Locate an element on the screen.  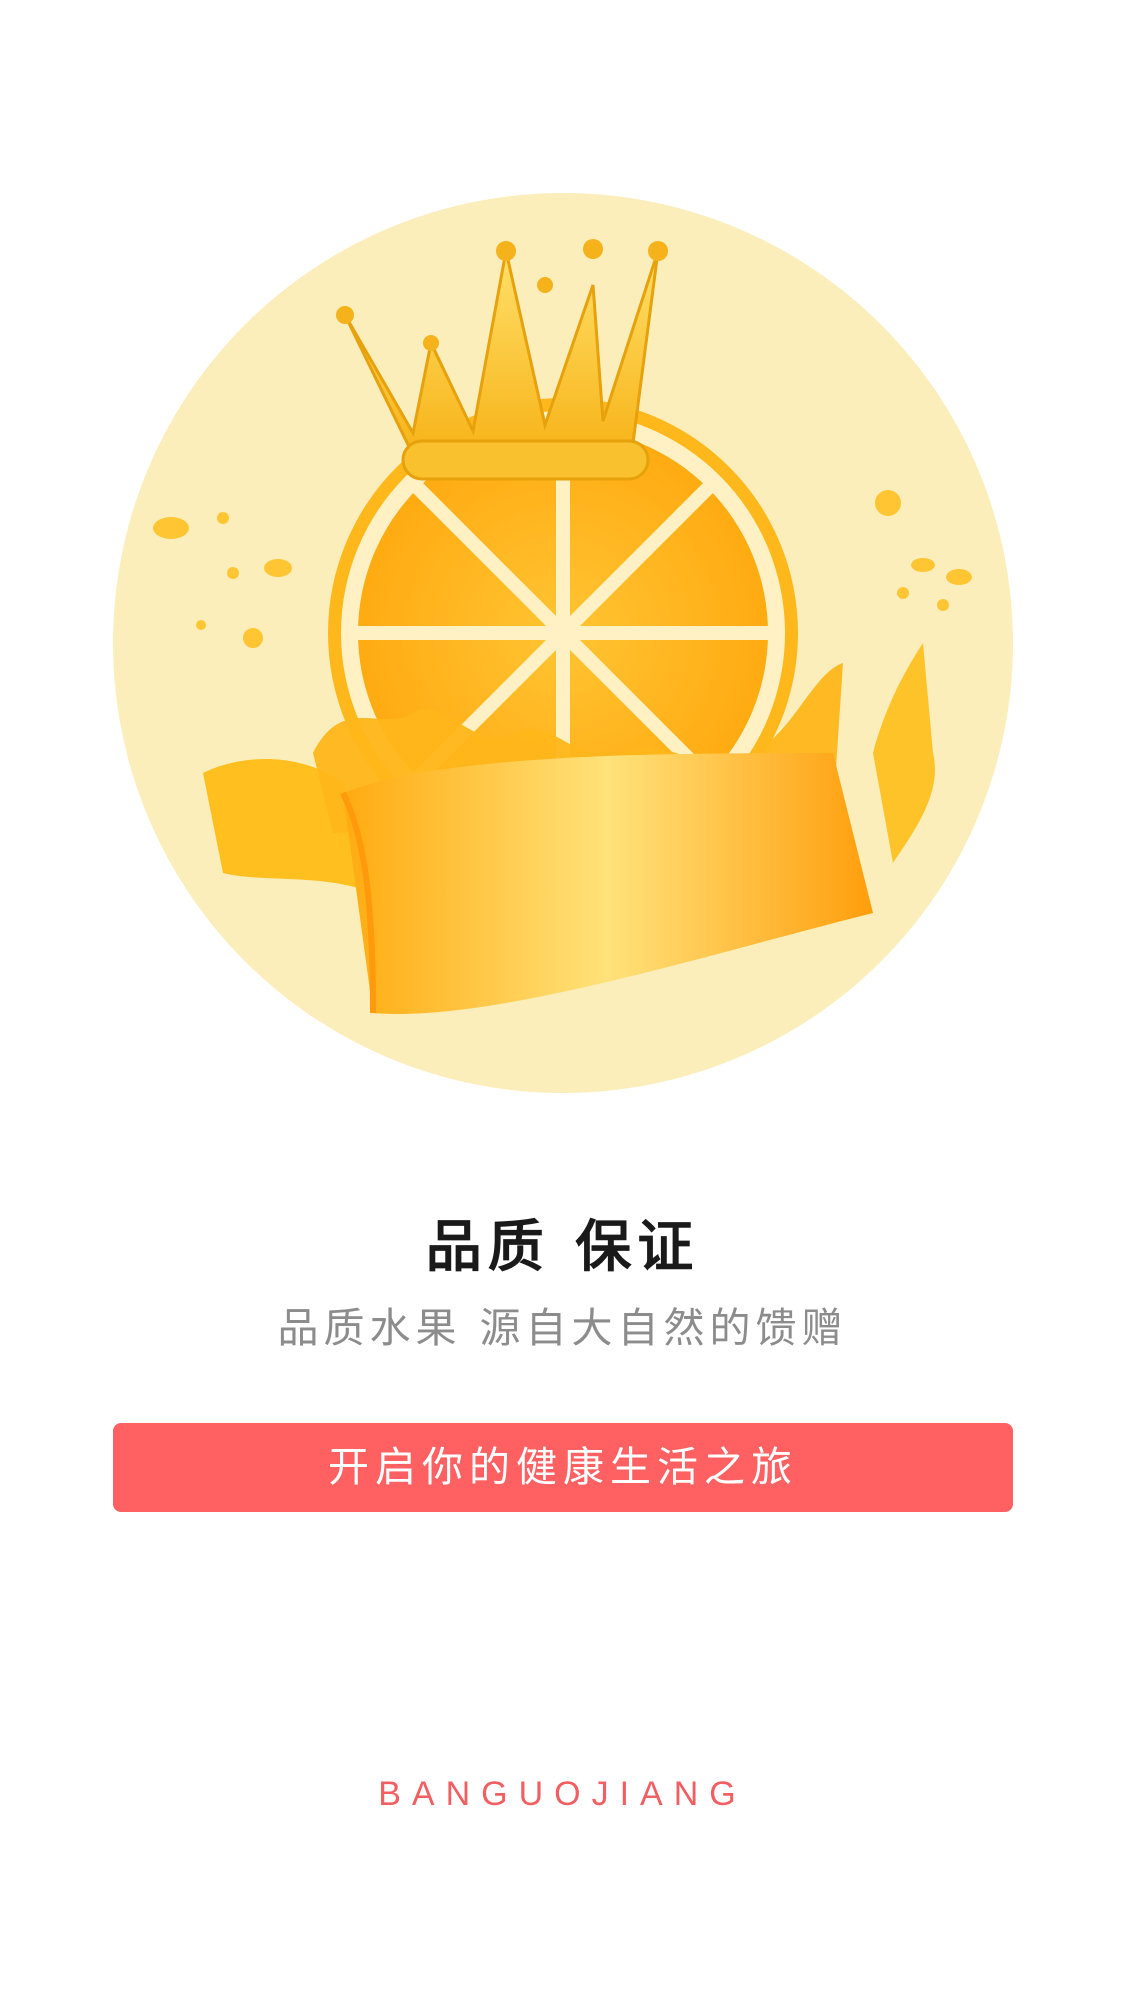
page-subtitle: 品质水果 源自大自然的馈赠 is located at coordinates (562, 1328).